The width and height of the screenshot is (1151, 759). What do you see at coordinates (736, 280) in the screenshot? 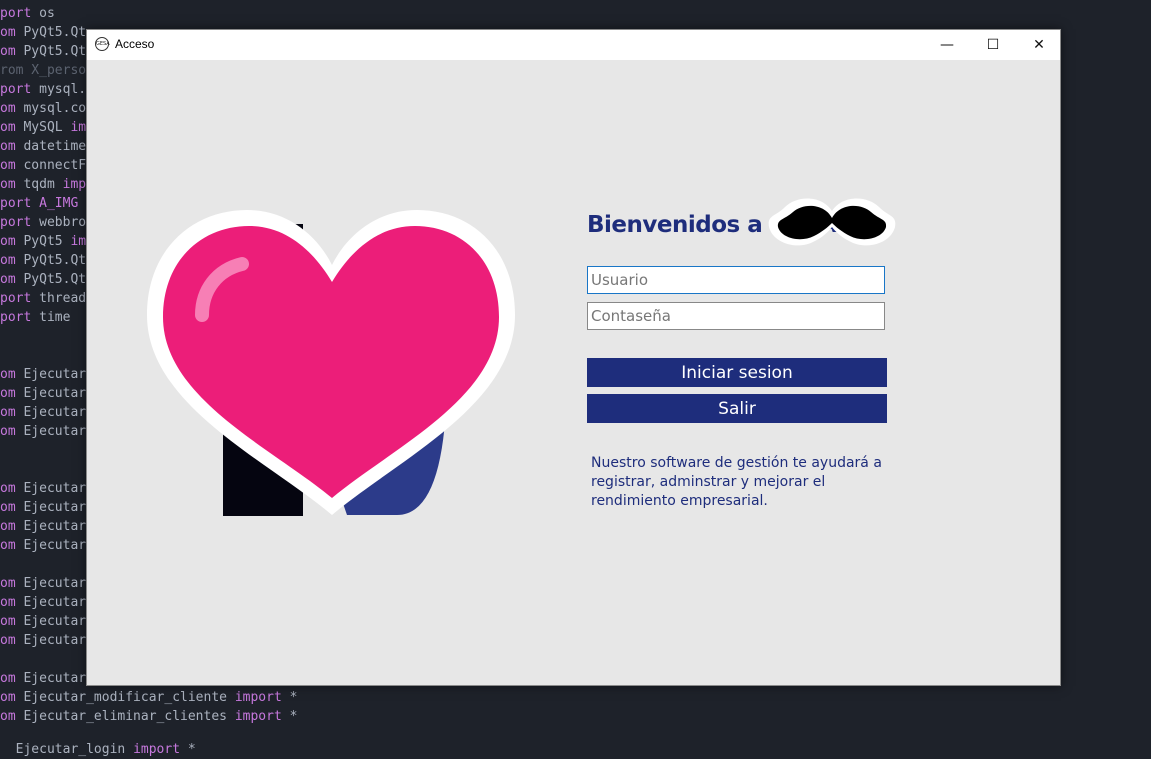
I see `username-input` at bounding box center [736, 280].